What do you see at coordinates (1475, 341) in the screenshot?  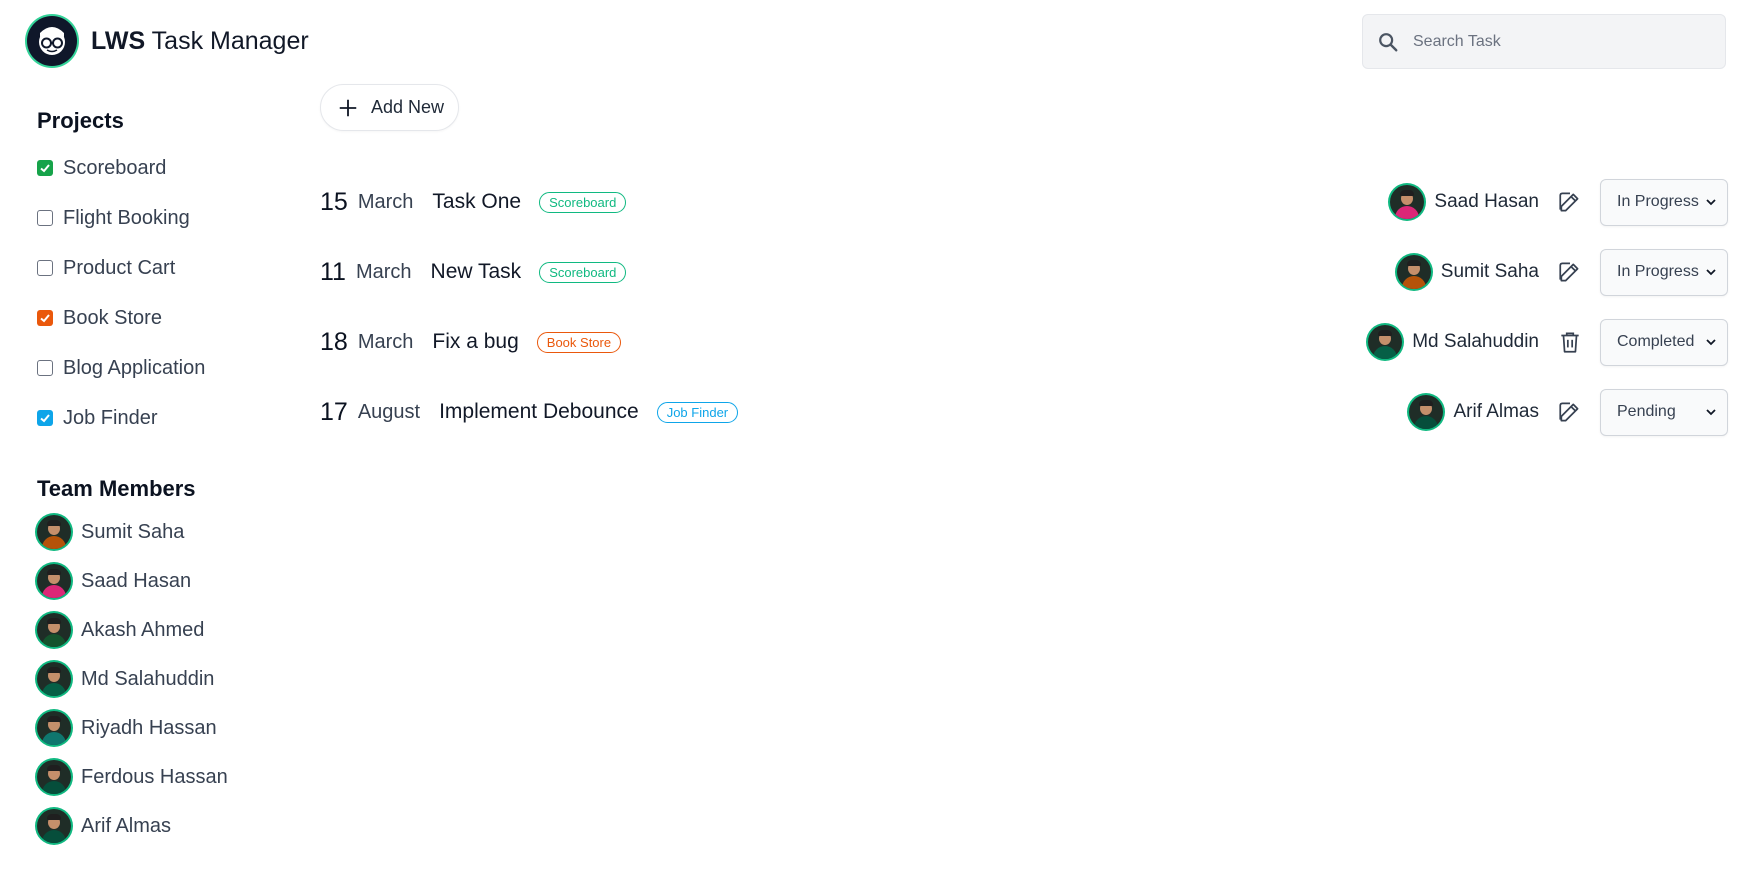 I see `assignee-name: Md Salahuddin` at bounding box center [1475, 341].